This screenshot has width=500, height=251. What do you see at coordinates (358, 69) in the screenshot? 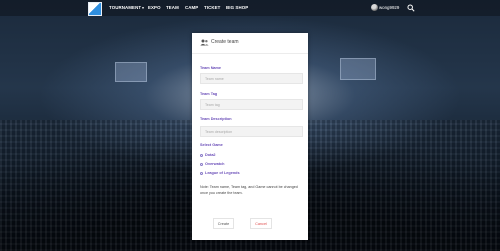
I see `arena-screen-right` at bounding box center [358, 69].